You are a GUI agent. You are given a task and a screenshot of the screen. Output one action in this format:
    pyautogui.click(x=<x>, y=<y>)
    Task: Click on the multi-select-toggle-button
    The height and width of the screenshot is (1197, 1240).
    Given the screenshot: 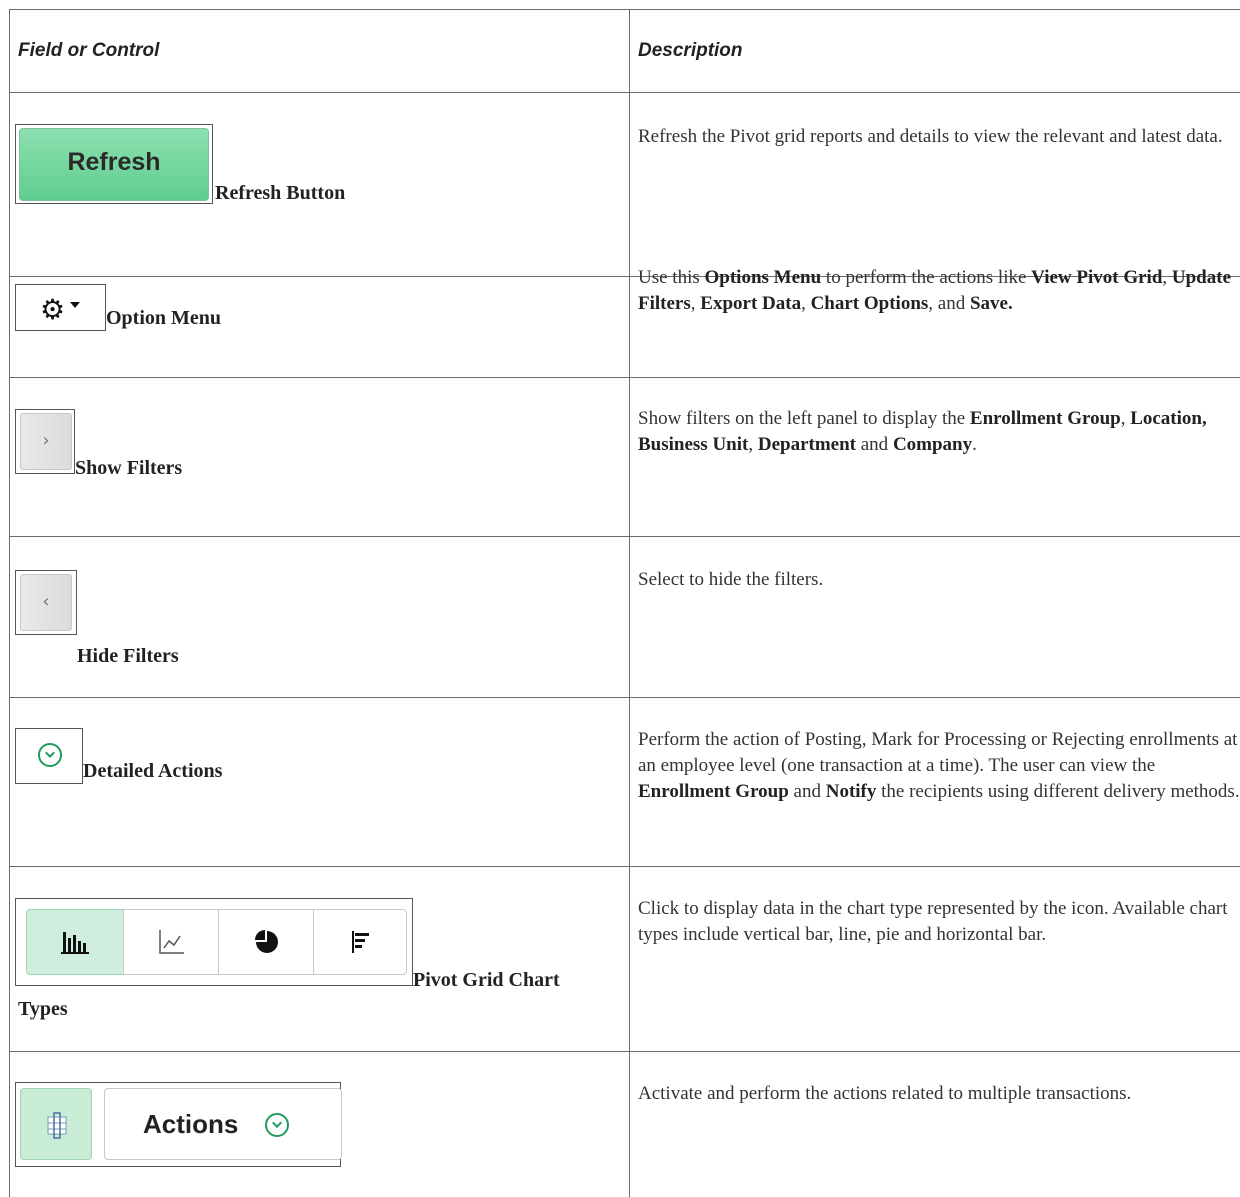 What is the action you would take?
    pyautogui.click(x=56, y=1124)
    